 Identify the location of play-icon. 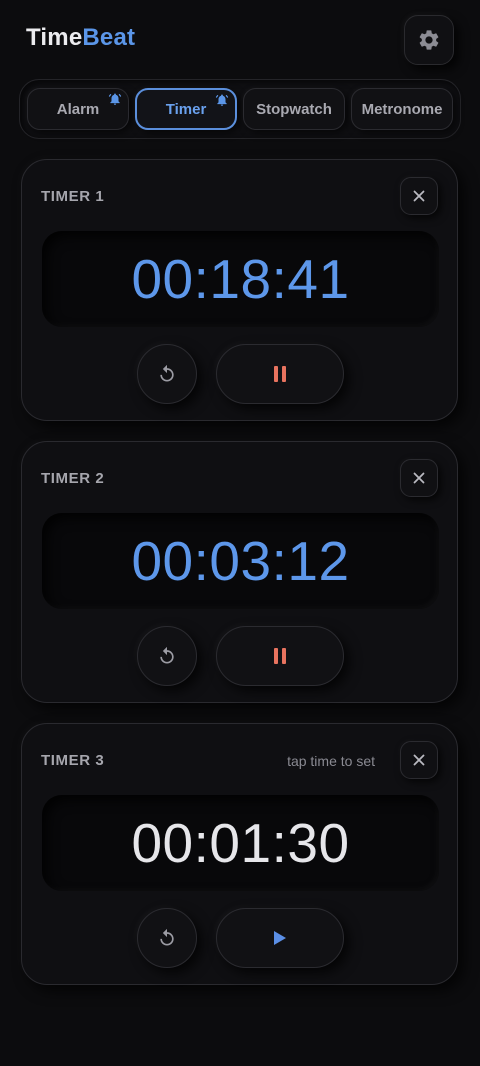
(280, 938).